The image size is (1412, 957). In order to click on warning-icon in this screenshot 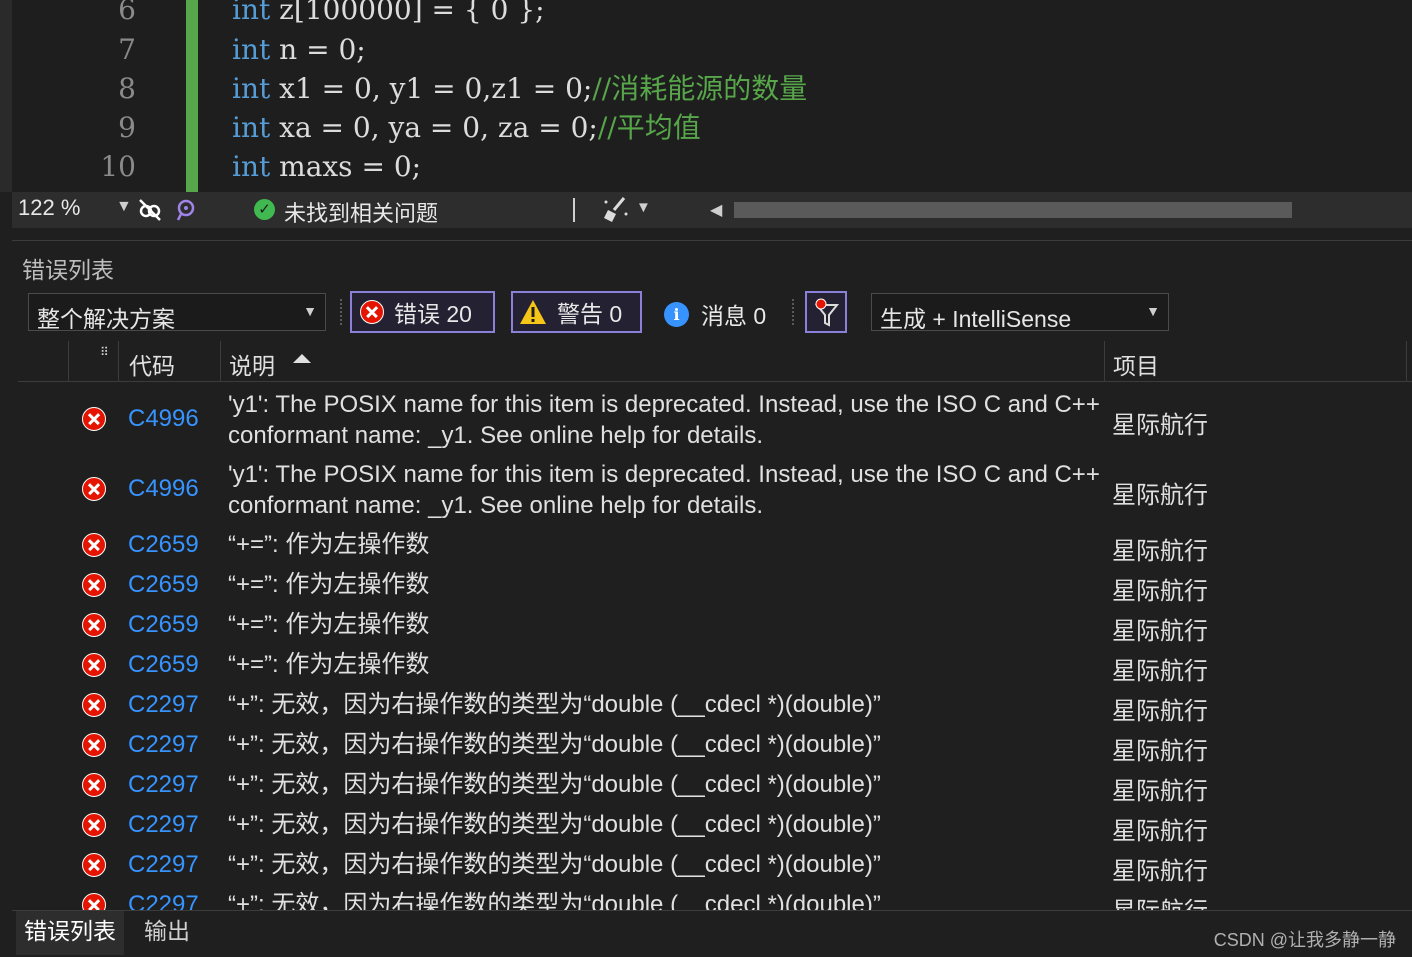, I will do `click(533, 312)`.